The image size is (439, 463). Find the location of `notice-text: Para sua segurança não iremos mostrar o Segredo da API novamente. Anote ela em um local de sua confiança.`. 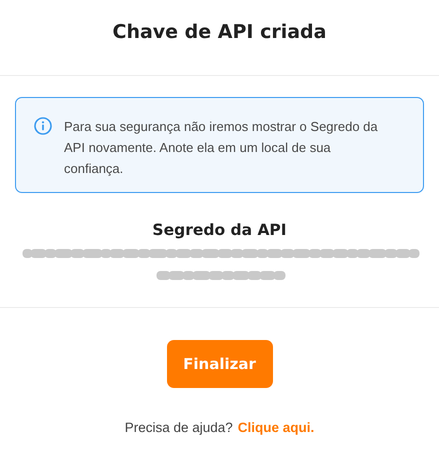

notice-text: Para sua segurança não iremos mostrar o Segredo da API novamente. Anote ela em um local de sua confiança. is located at coordinates (221, 148).